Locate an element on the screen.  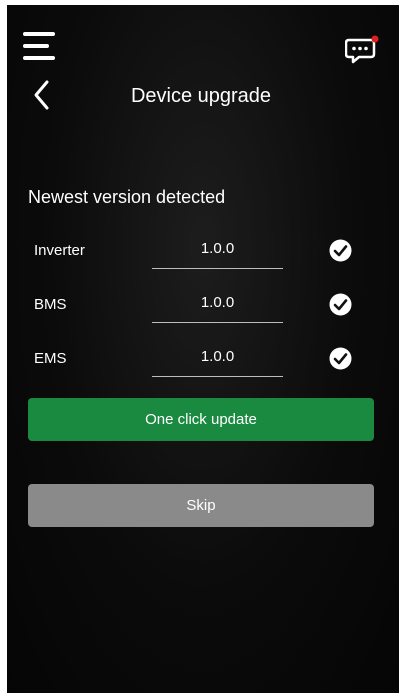
version-row-bms: BMS 1.0.0 is located at coordinates (203, 306).